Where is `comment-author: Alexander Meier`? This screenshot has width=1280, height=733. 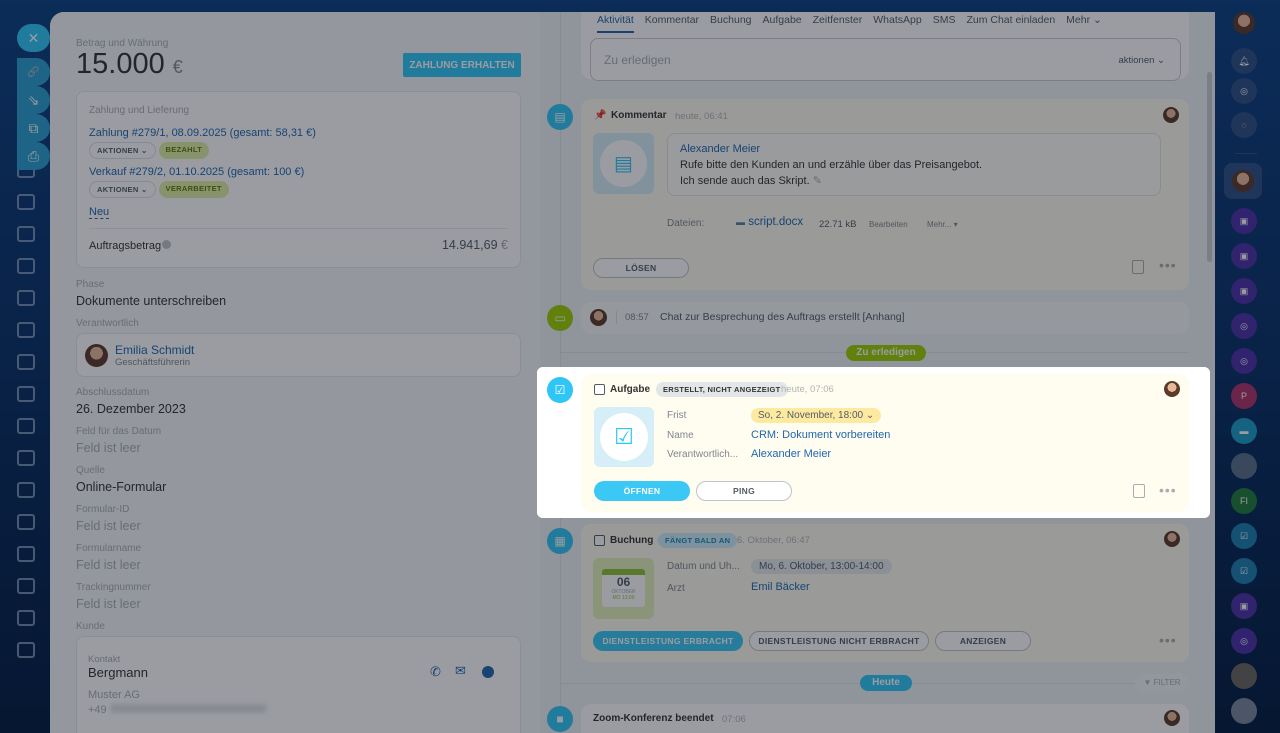
comment-author: Alexander Meier is located at coordinates (720, 149).